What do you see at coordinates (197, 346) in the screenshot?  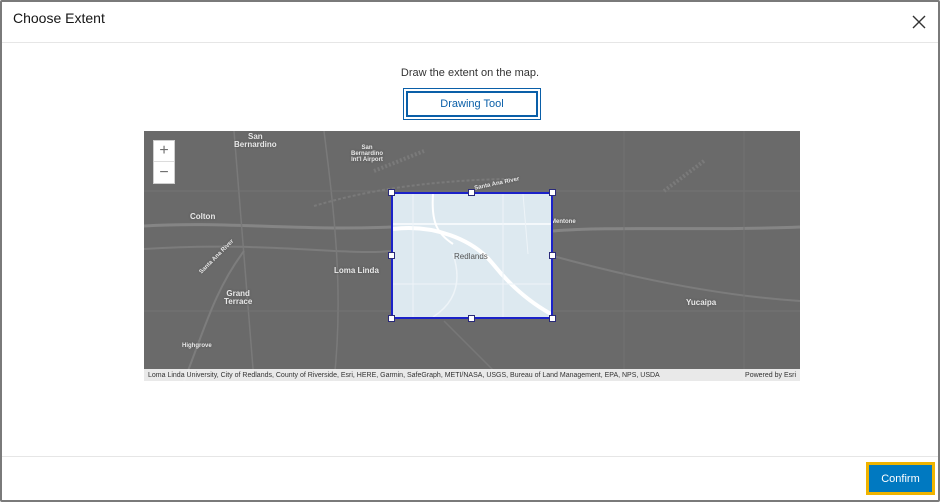 I see `map-label-highgrove: Highgrove` at bounding box center [197, 346].